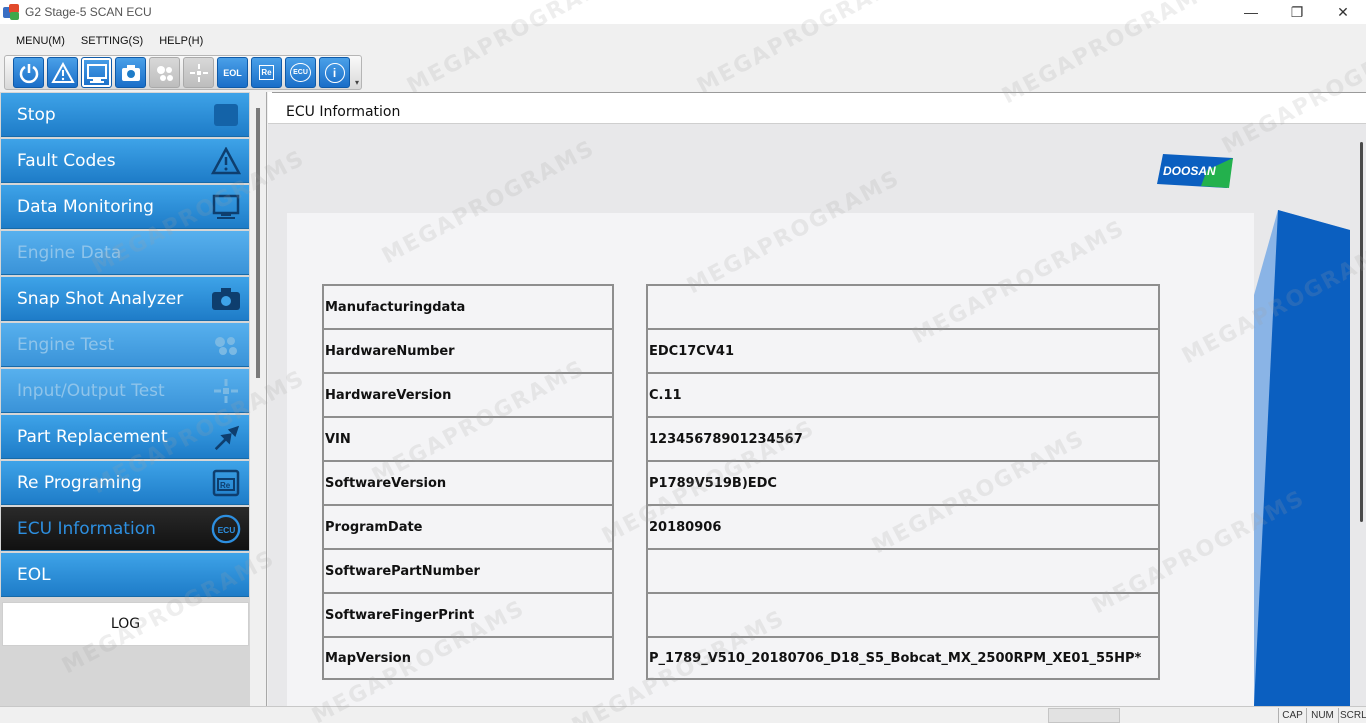 This screenshot has width=1366, height=723. I want to click on sidebar-item-ecu-information: ECU Information ECU, so click(125, 529).